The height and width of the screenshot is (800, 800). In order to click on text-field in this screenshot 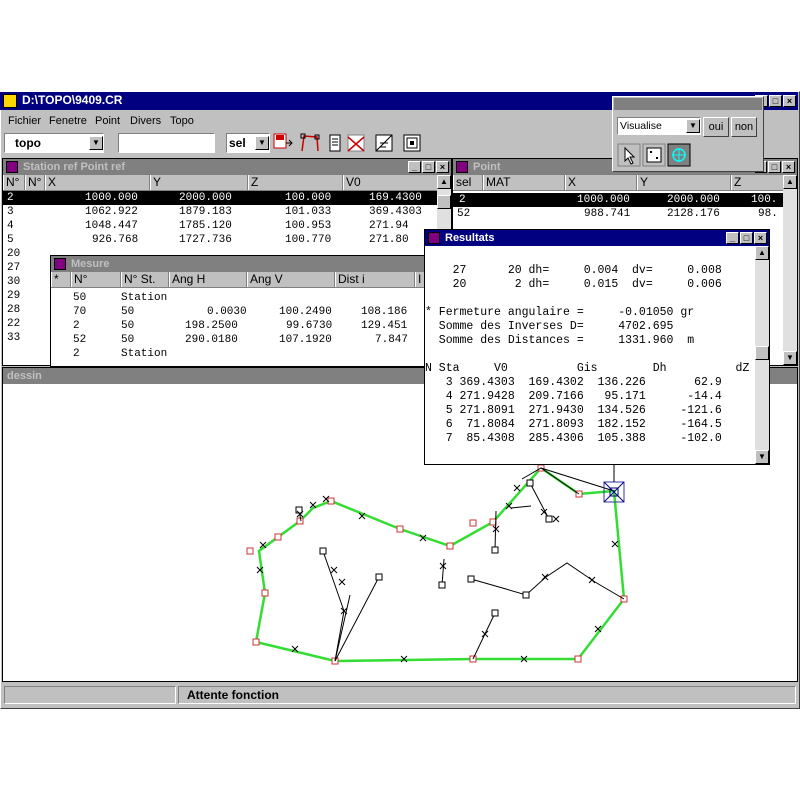, I will do `click(166, 143)`.